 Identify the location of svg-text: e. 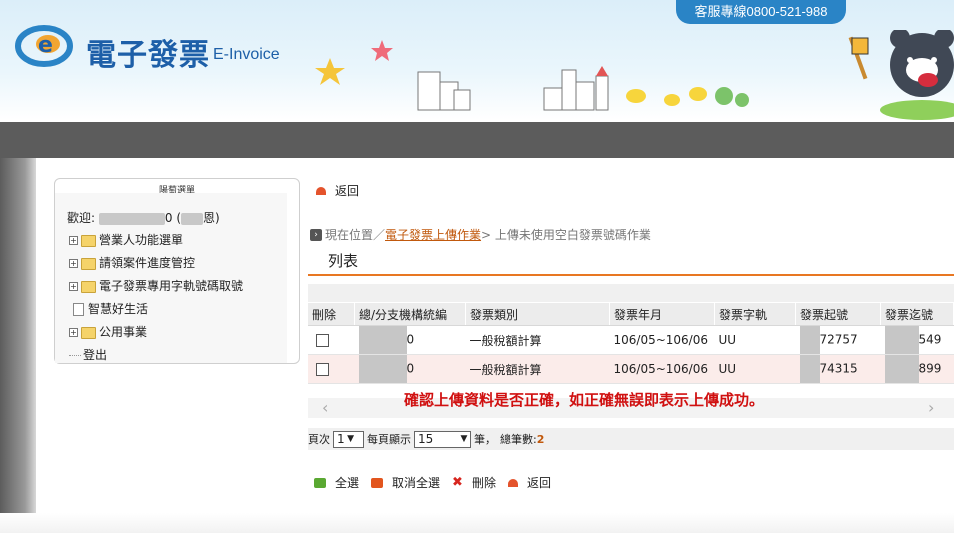
(45, 45).